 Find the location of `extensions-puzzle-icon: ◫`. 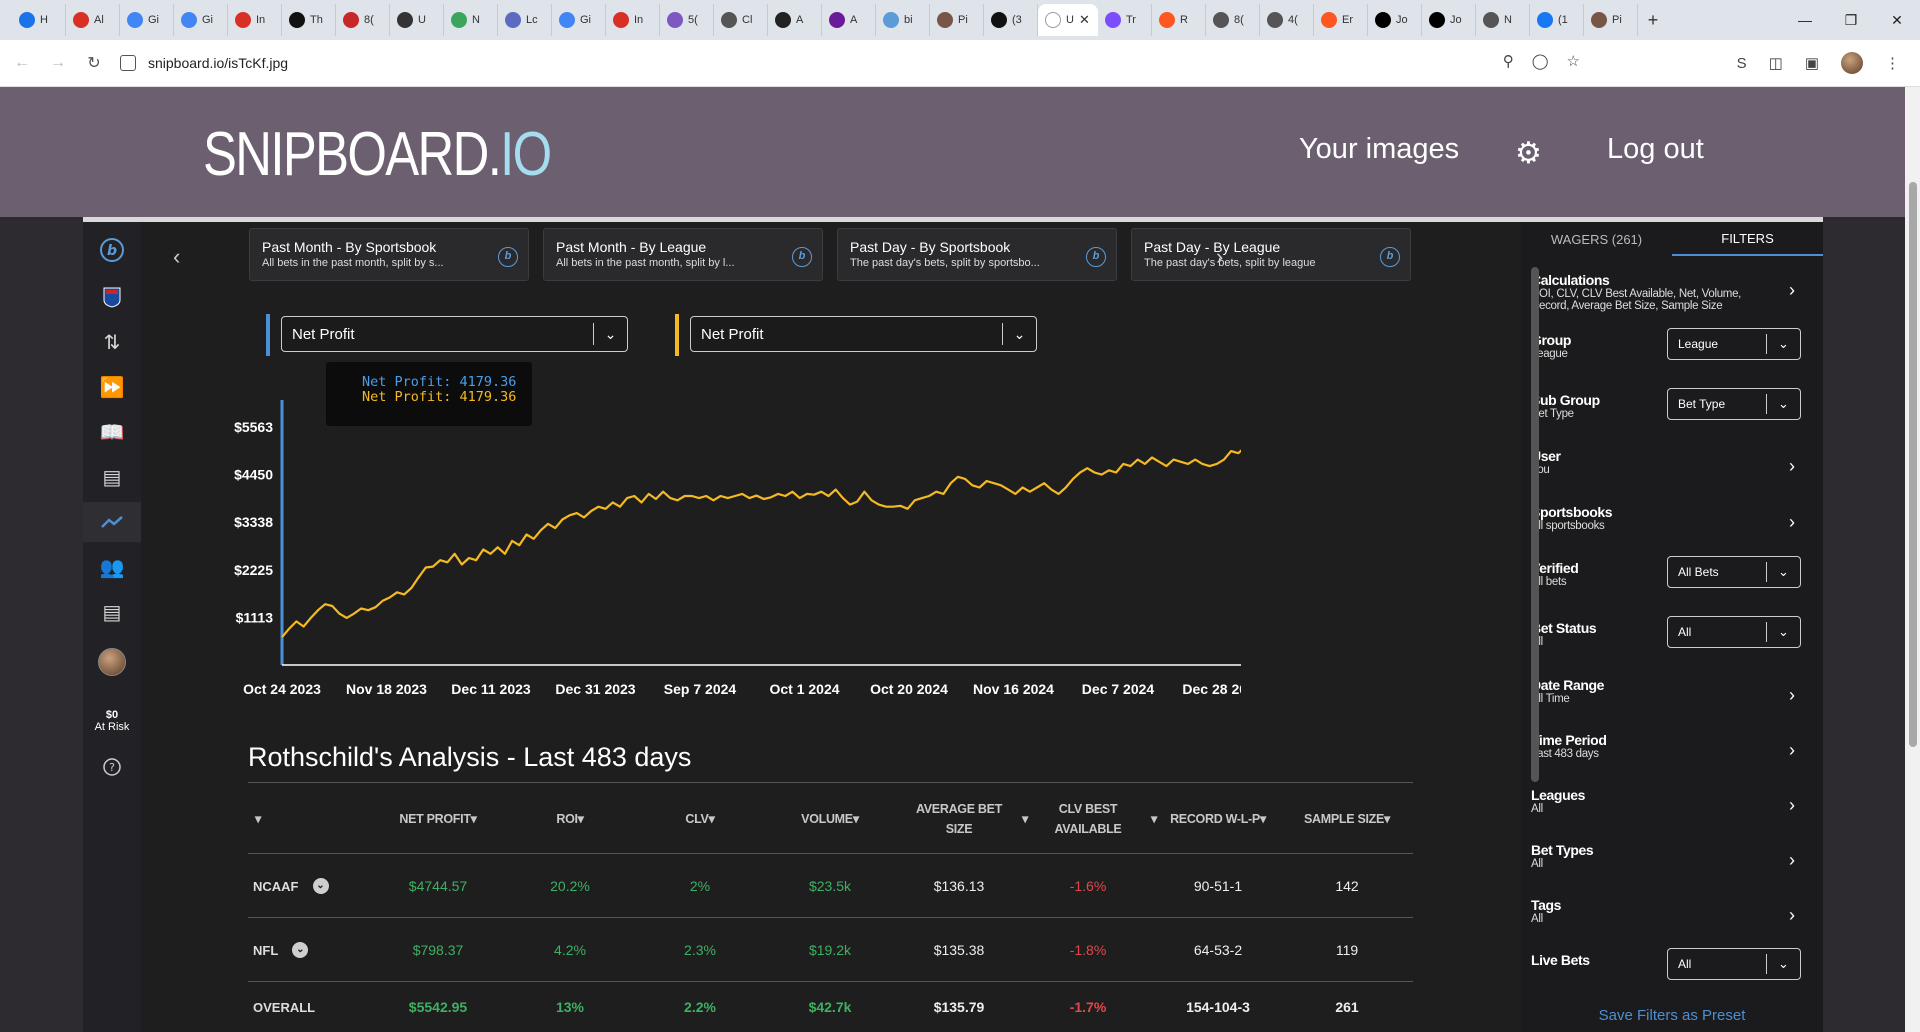

extensions-puzzle-icon: ◫ is located at coordinates (1776, 63).